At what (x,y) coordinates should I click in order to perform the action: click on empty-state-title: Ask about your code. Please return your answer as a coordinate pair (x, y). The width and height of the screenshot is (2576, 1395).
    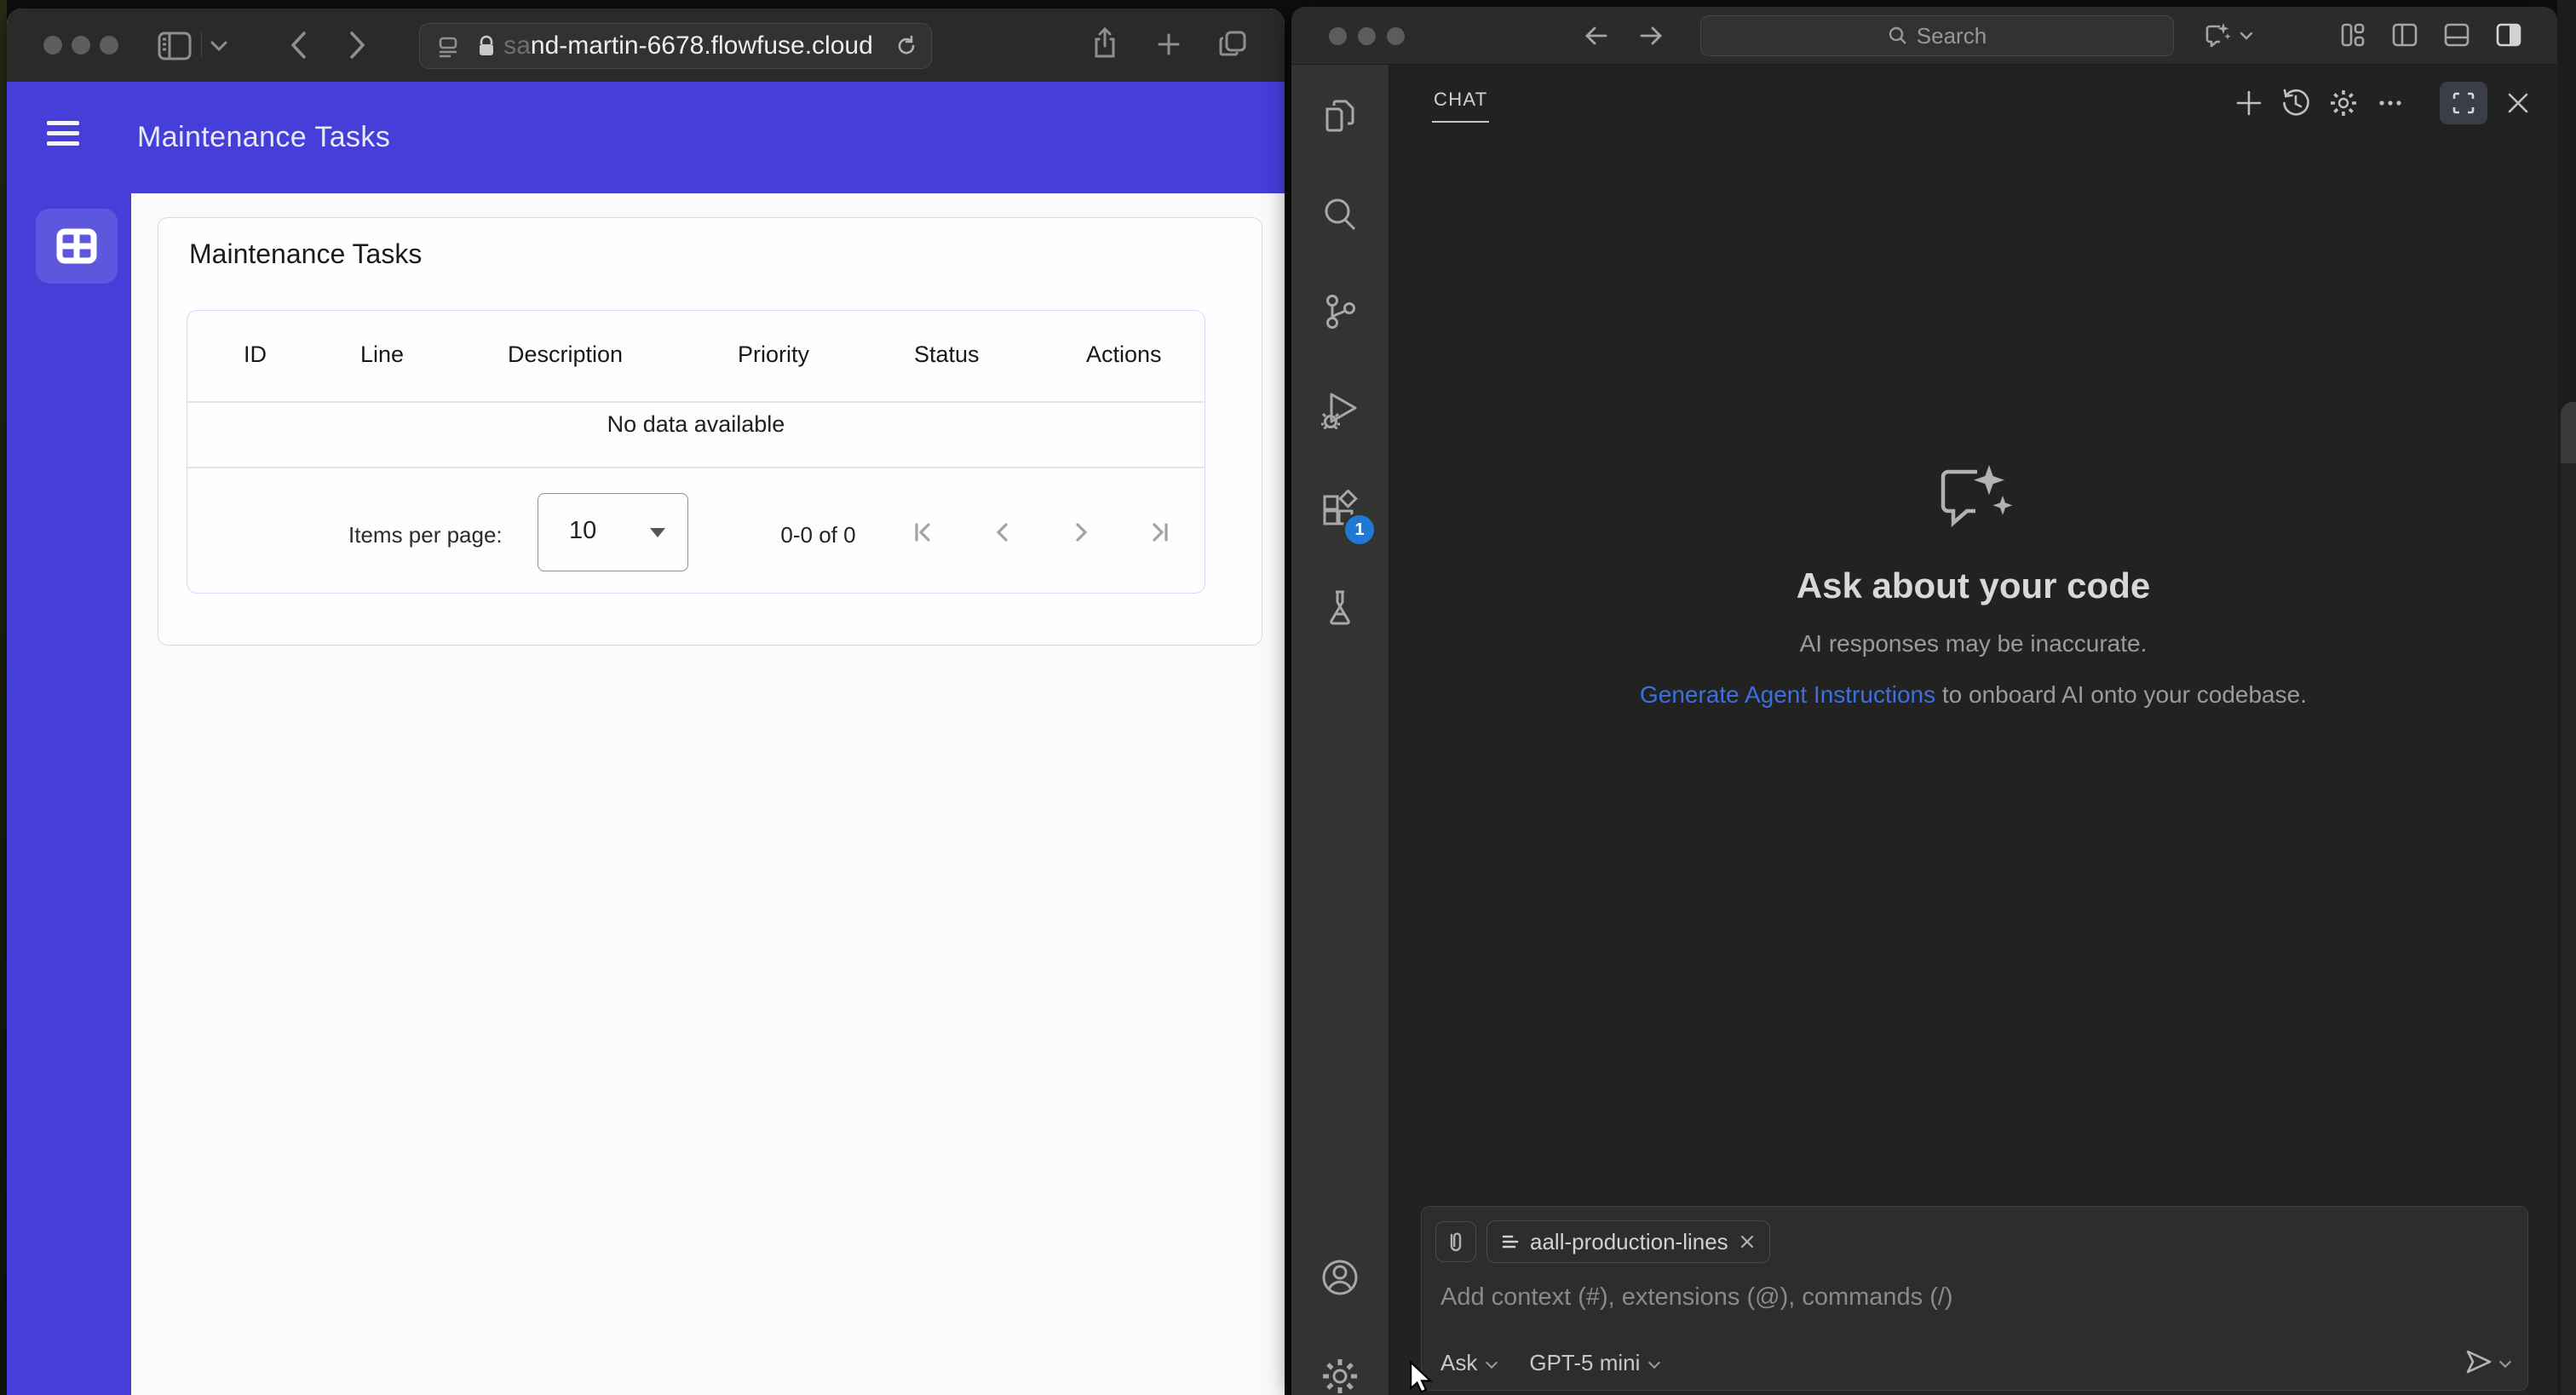
    Looking at the image, I should click on (1974, 585).